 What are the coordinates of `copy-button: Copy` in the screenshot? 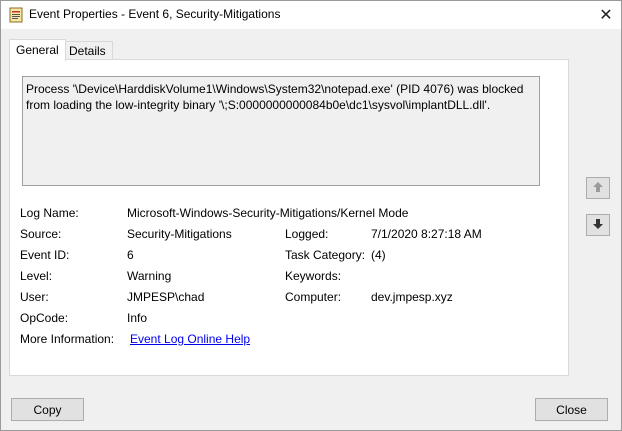 It's located at (47, 409).